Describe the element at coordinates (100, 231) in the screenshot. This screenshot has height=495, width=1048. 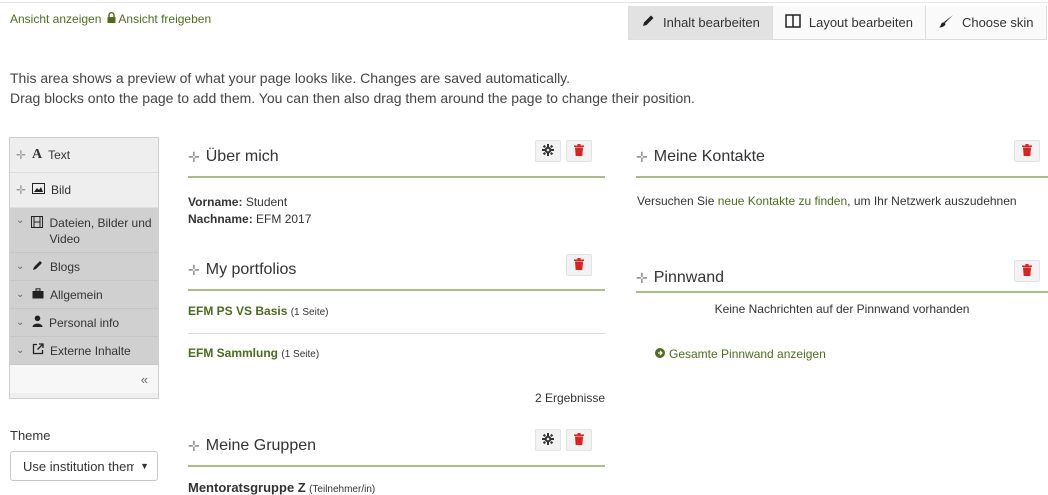
I see `palette-item-label: Dateien, Bilder und Video` at that location.